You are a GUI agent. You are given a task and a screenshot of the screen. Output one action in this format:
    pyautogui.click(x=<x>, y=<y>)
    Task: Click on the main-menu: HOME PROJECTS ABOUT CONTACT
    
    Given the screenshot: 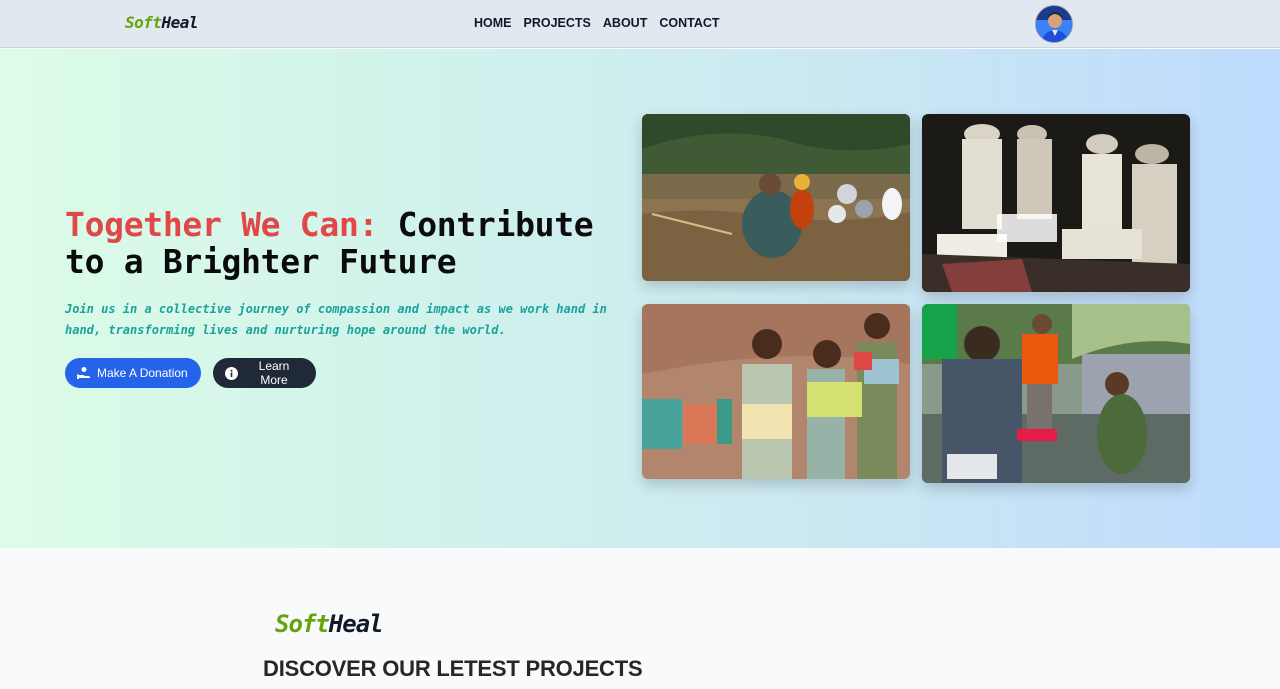 What is the action you would take?
    pyautogui.click(x=597, y=23)
    